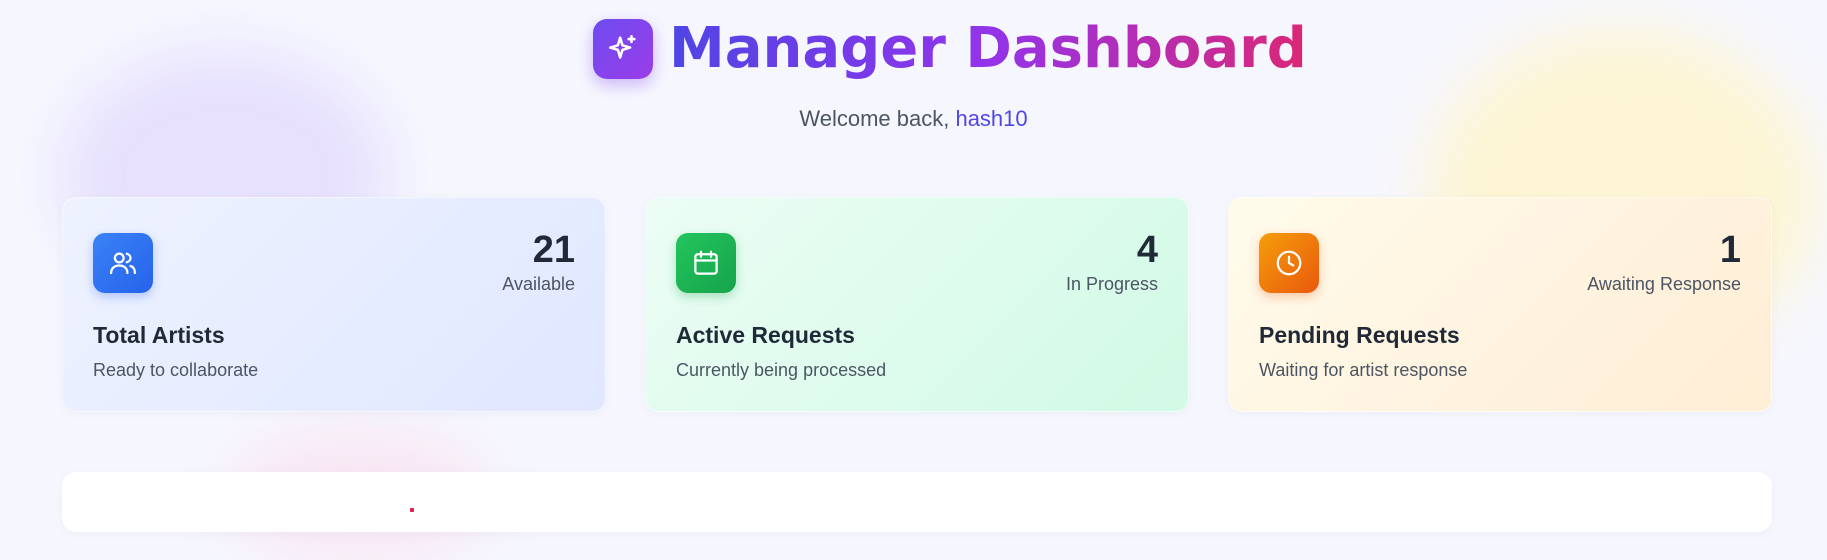  I want to click on stat-value: 21, so click(553, 250).